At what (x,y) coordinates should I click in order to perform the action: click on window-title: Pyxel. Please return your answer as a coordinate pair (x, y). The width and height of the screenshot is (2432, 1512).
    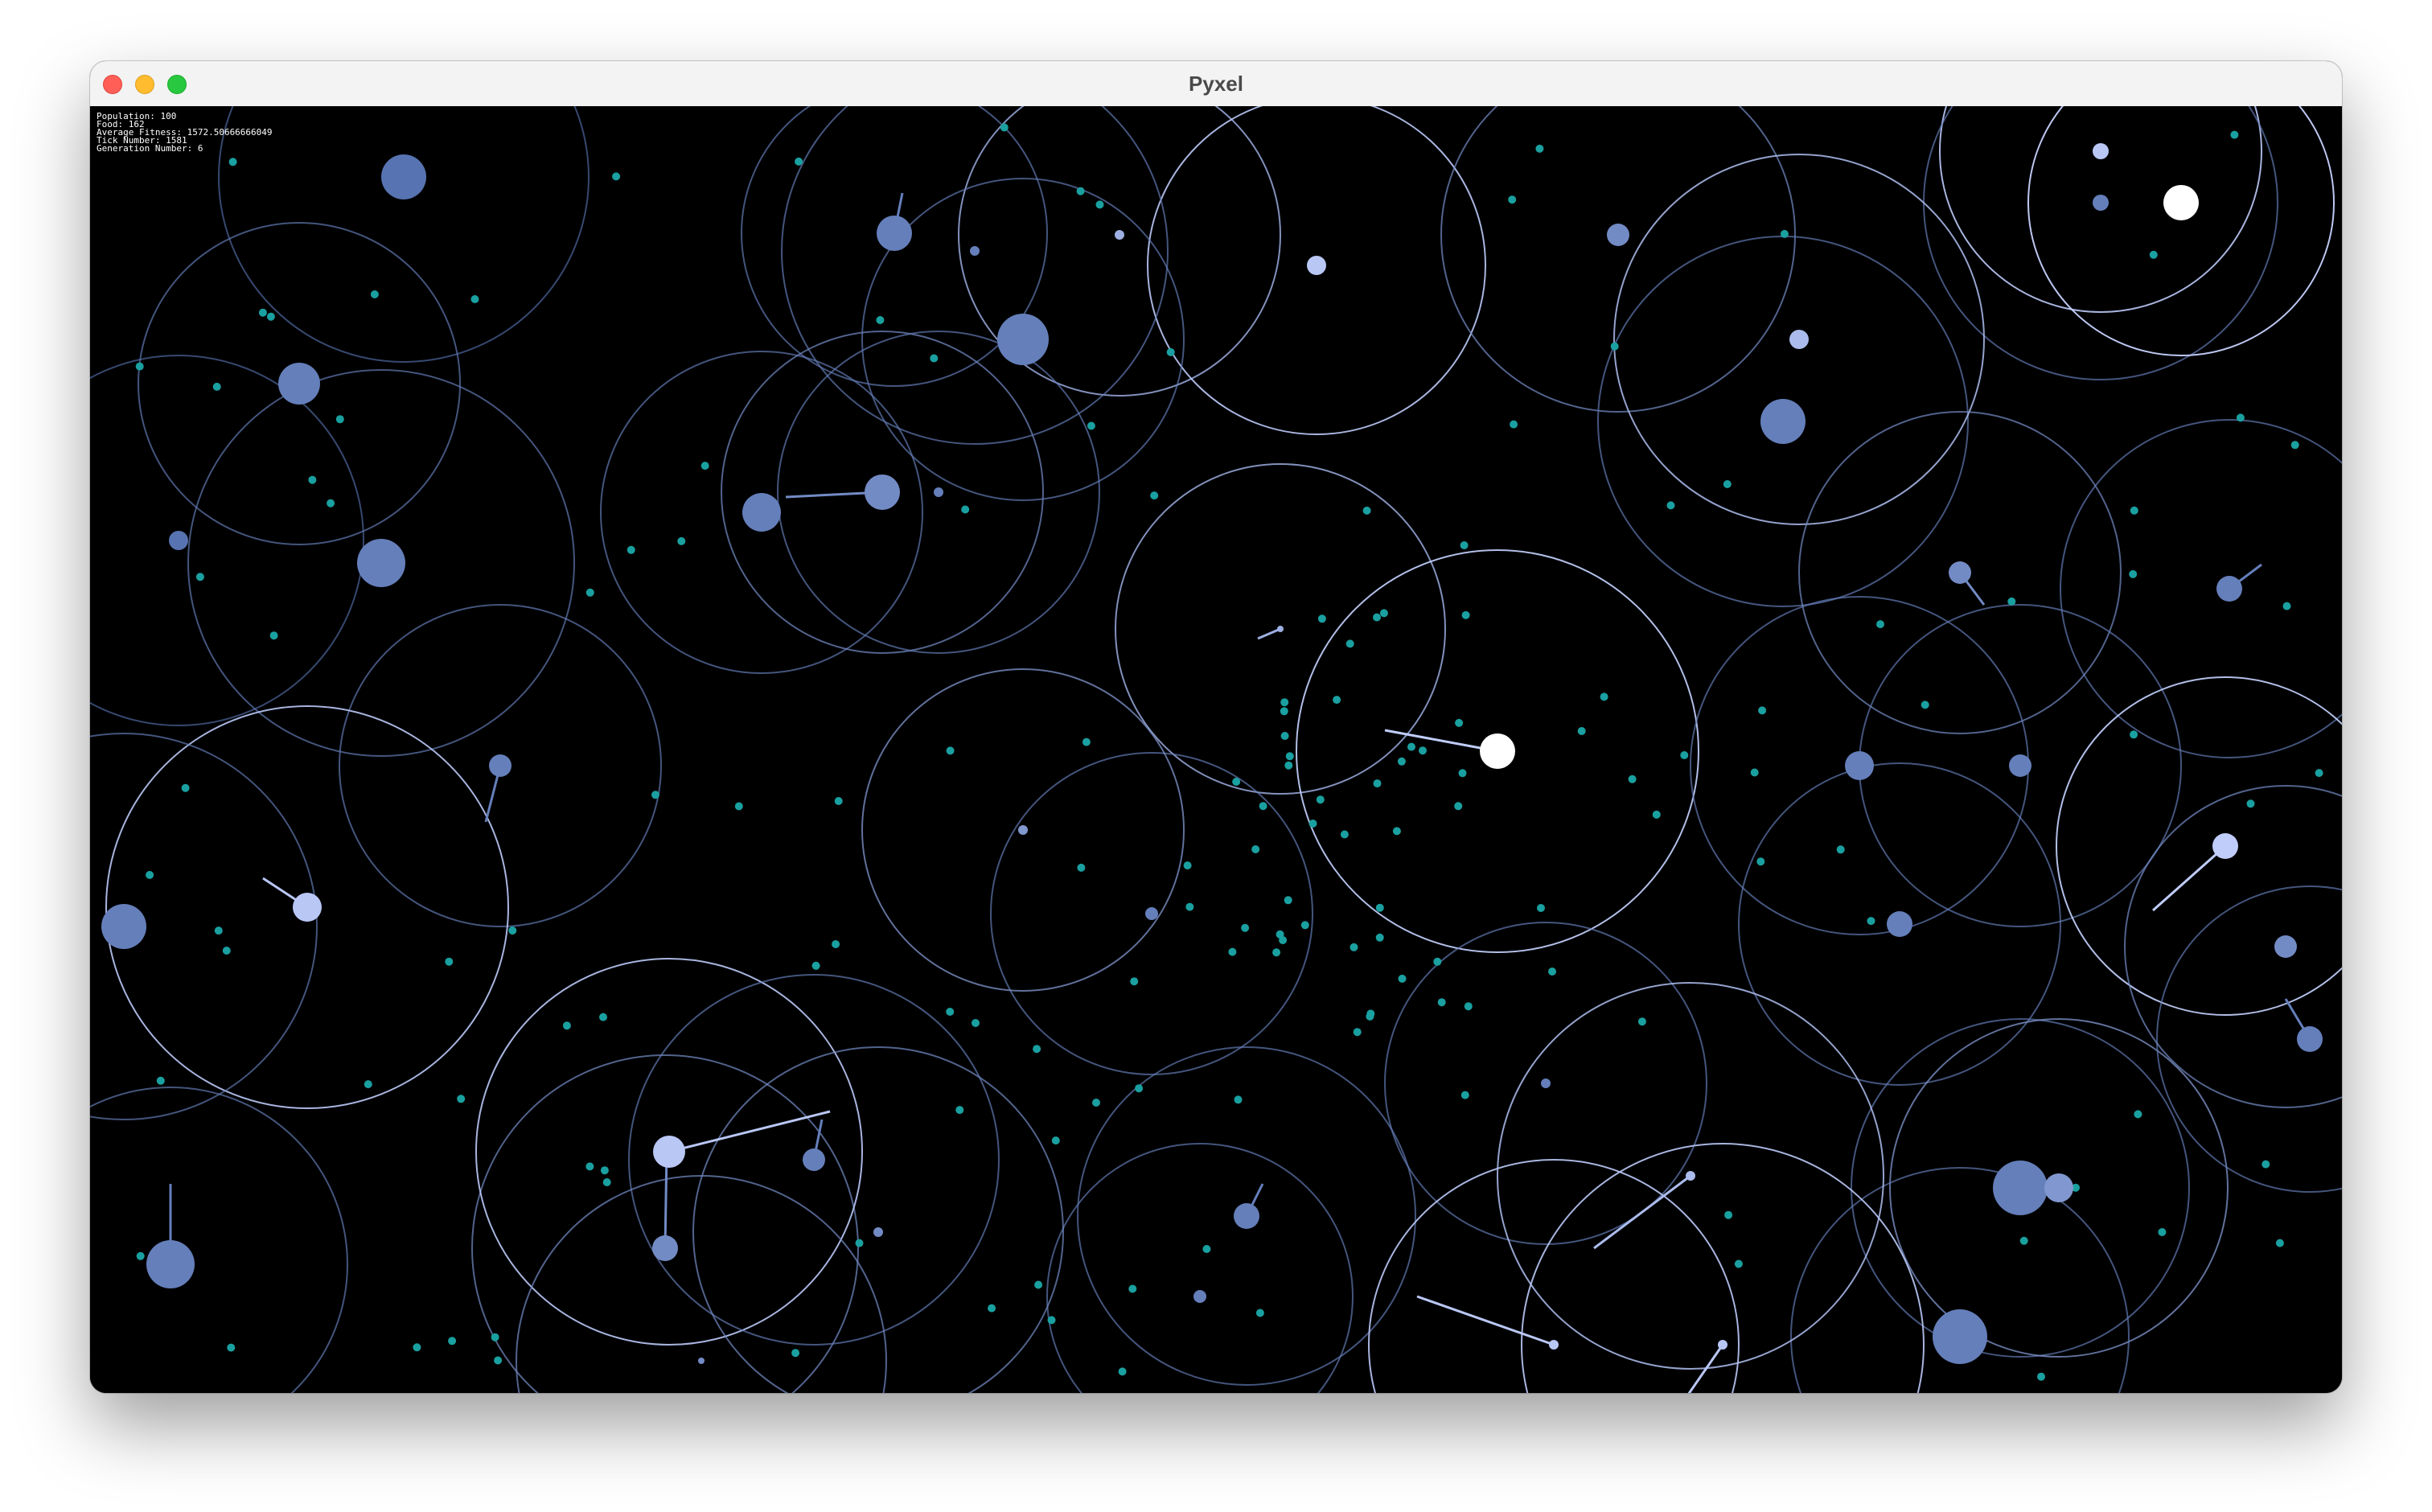
    Looking at the image, I should click on (1216, 84).